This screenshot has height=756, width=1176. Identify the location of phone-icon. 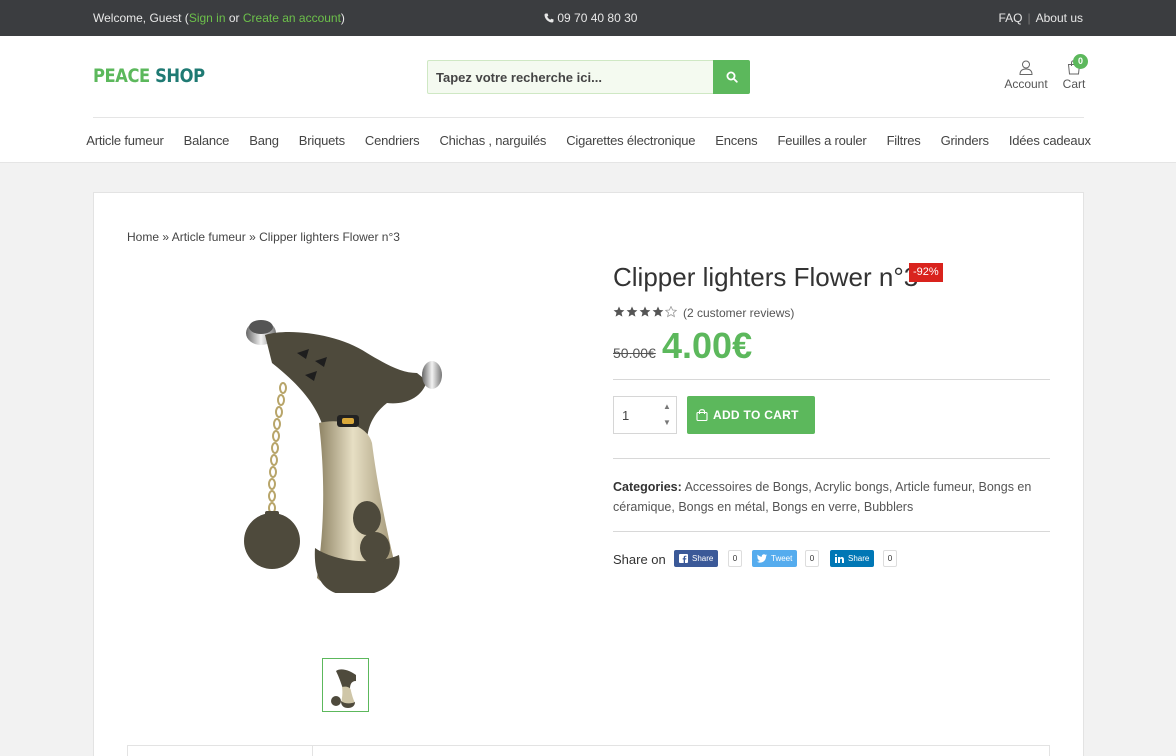
(549, 18).